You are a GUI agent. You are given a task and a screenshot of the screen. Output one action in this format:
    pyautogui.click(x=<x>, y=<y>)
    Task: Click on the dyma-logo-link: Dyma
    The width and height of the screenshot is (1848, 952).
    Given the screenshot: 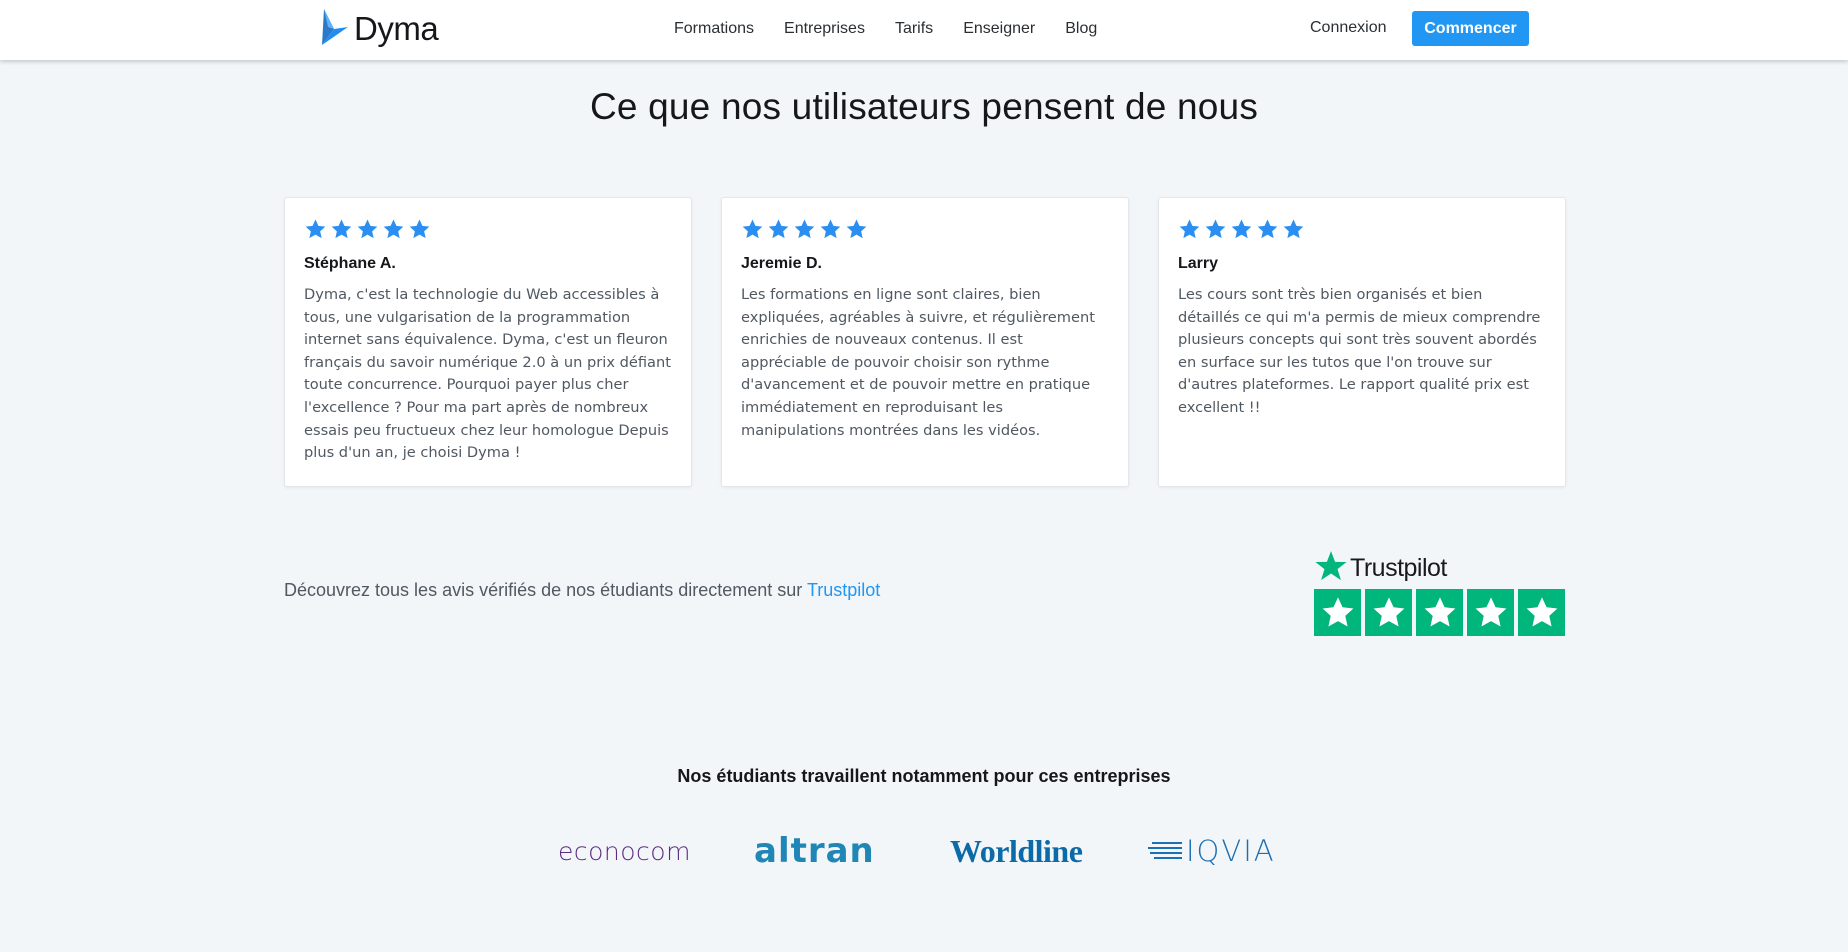 What is the action you would take?
    pyautogui.click(x=378, y=28)
    